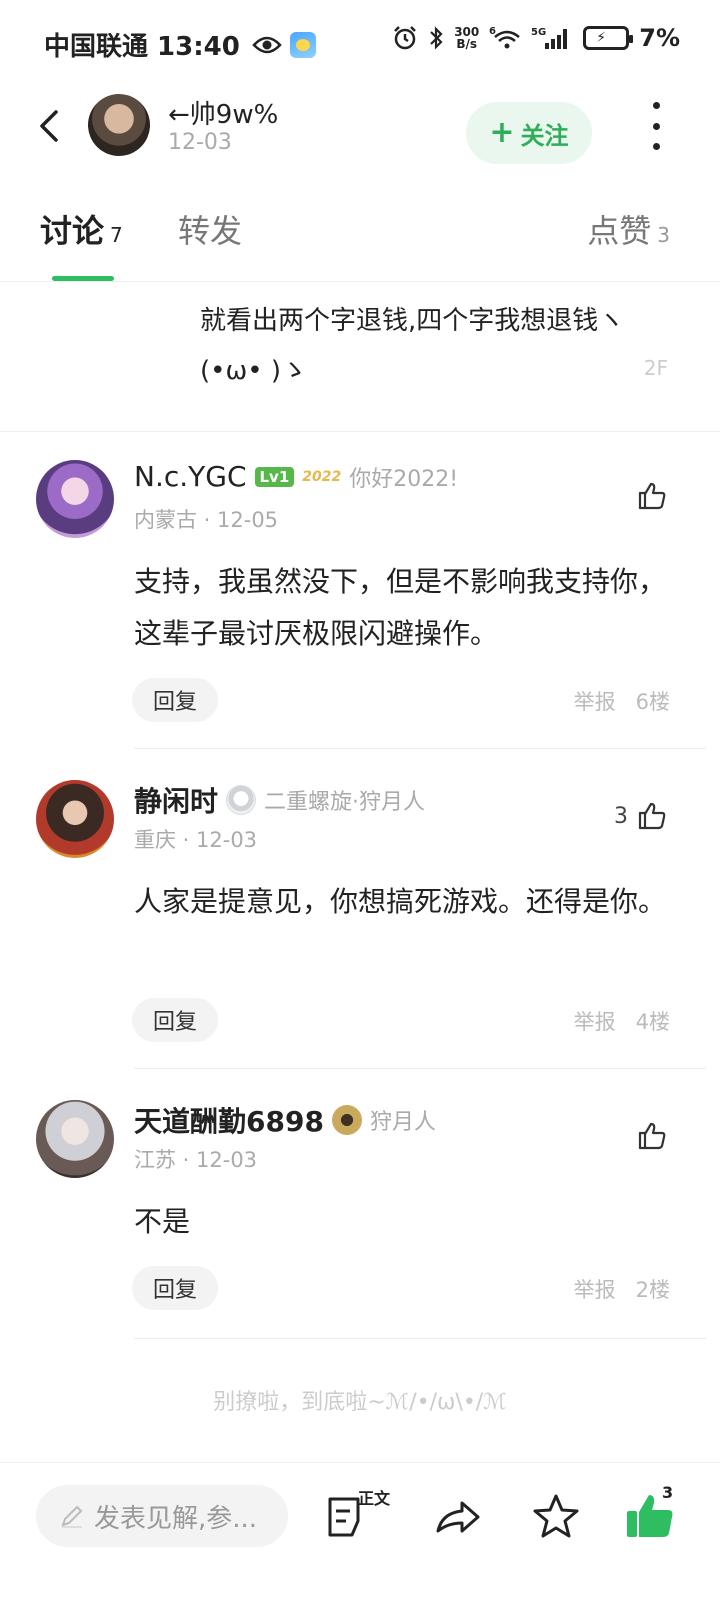 The width and height of the screenshot is (720, 1598). What do you see at coordinates (659, 38) in the screenshot?
I see `battery-percent: 7%` at bounding box center [659, 38].